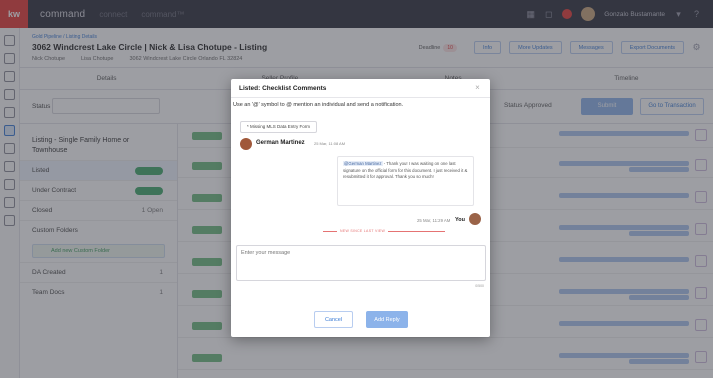 The height and width of the screenshot is (378, 713). What do you see at coordinates (361, 263) in the screenshot?
I see `message-input` at bounding box center [361, 263].